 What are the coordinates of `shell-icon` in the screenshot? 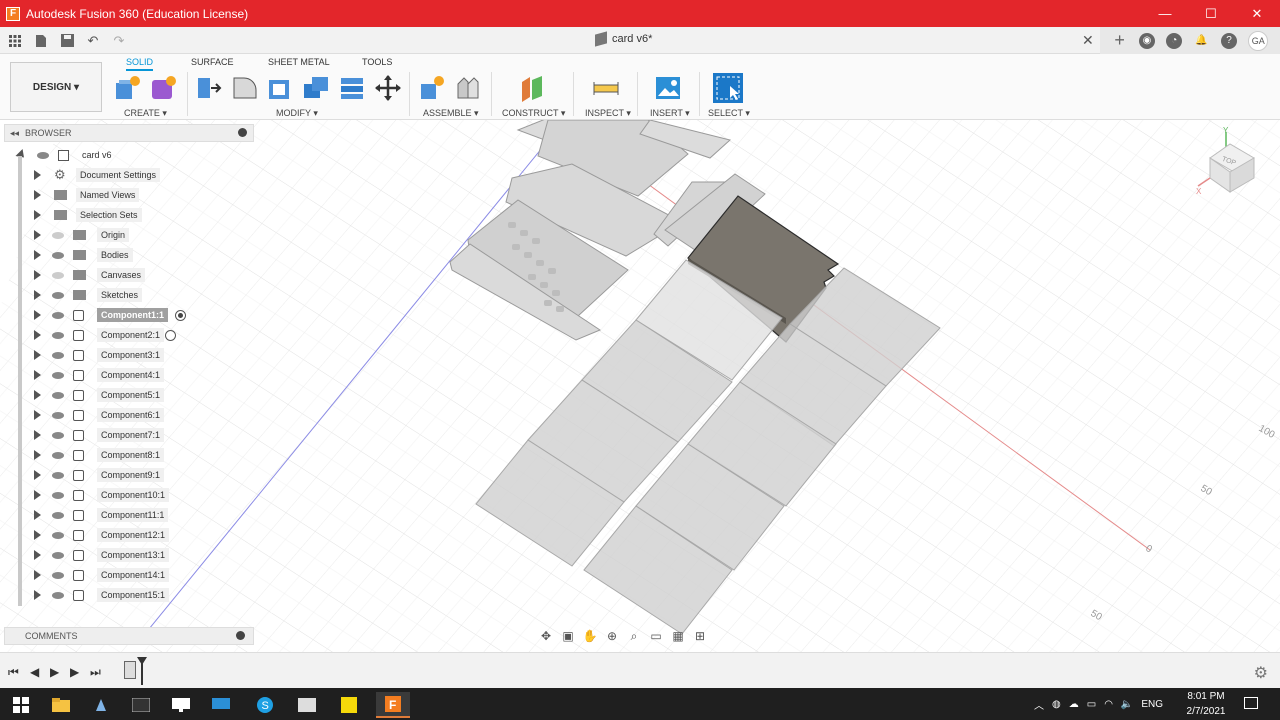 It's located at (280, 88).